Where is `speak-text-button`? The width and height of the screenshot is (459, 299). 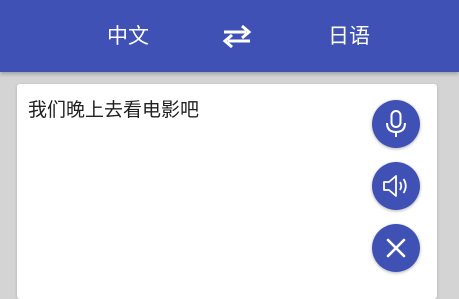 speak-text-button is located at coordinates (396, 186).